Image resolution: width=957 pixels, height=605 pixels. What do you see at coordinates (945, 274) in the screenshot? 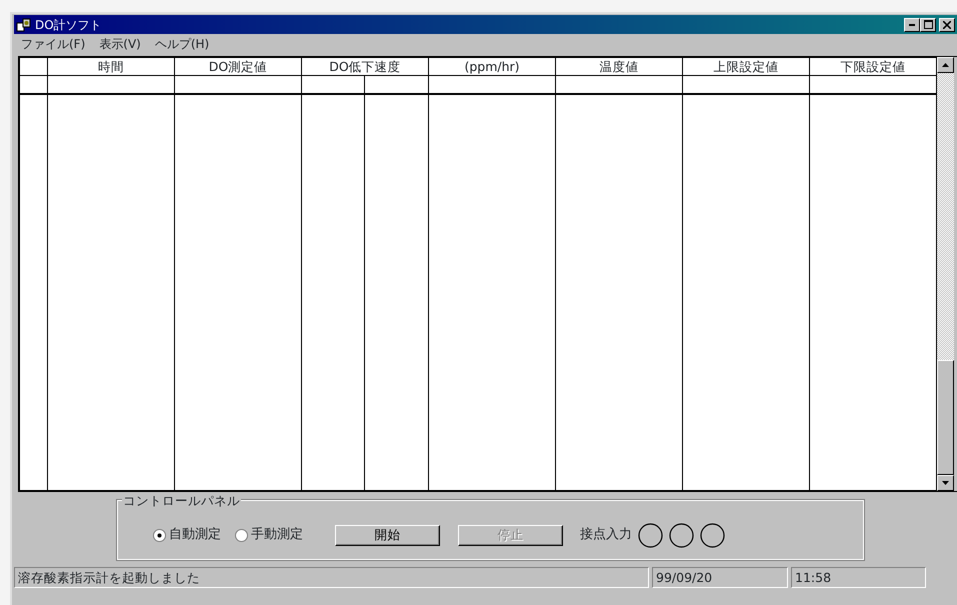
I see `vertical-scrollbar` at bounding box center [945, 274].